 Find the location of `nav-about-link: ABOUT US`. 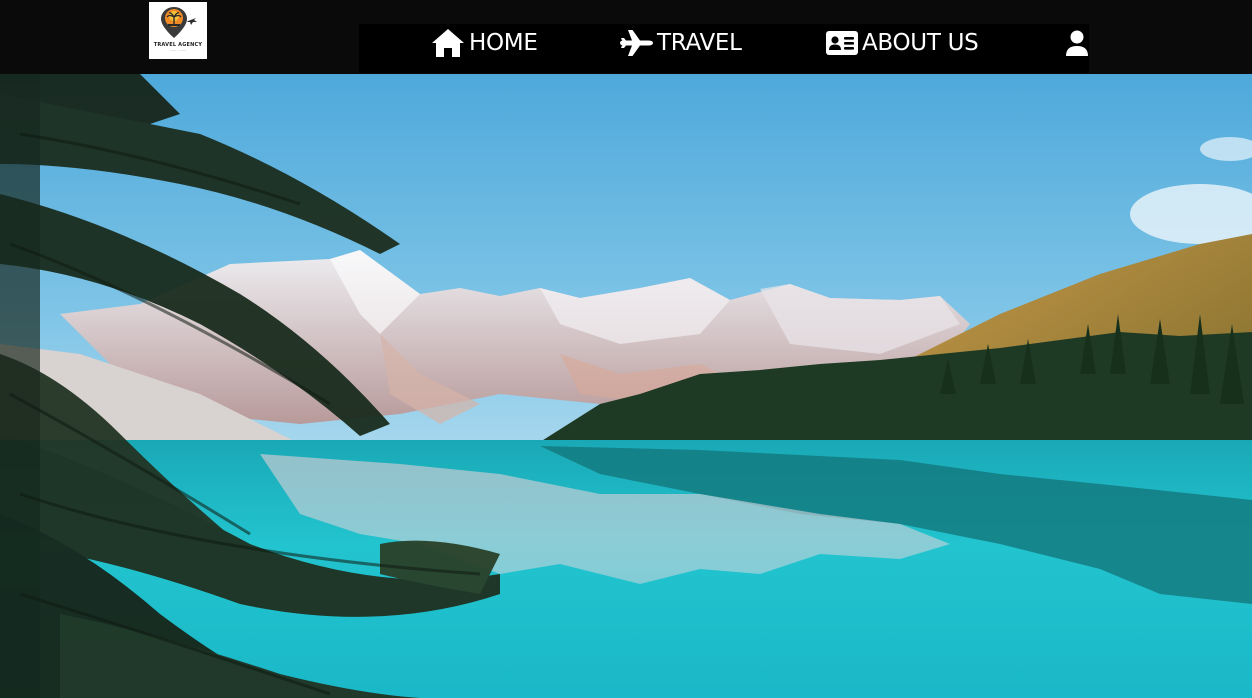

nav-about-link: ABOUT US is located at coordinates (902, 43).